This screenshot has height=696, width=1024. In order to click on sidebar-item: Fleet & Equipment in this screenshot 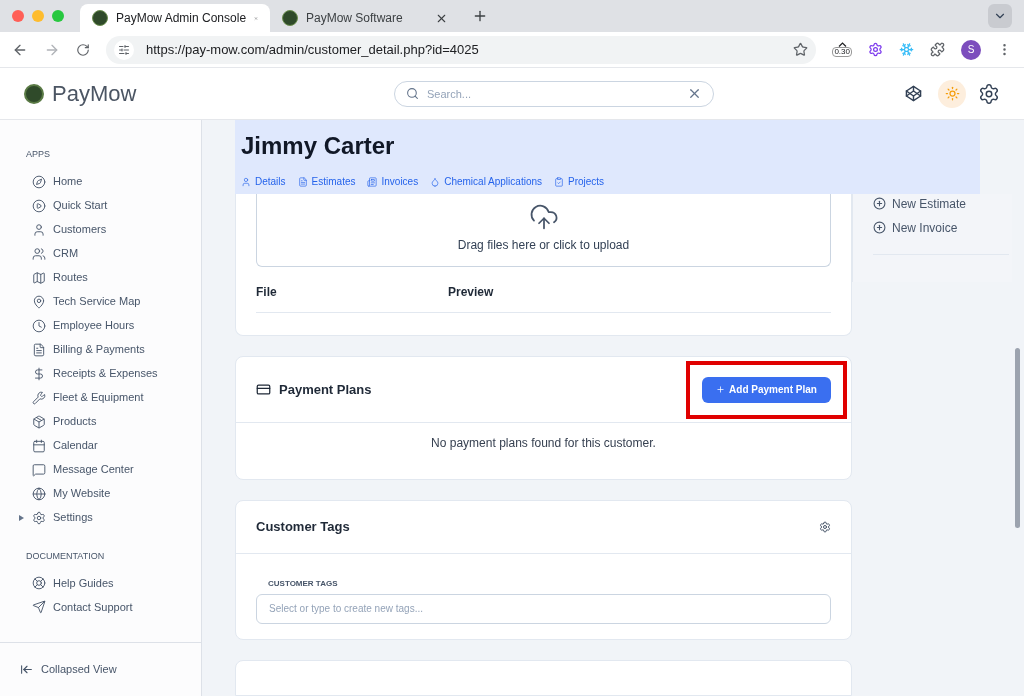, I will do `click(100, 397)`.